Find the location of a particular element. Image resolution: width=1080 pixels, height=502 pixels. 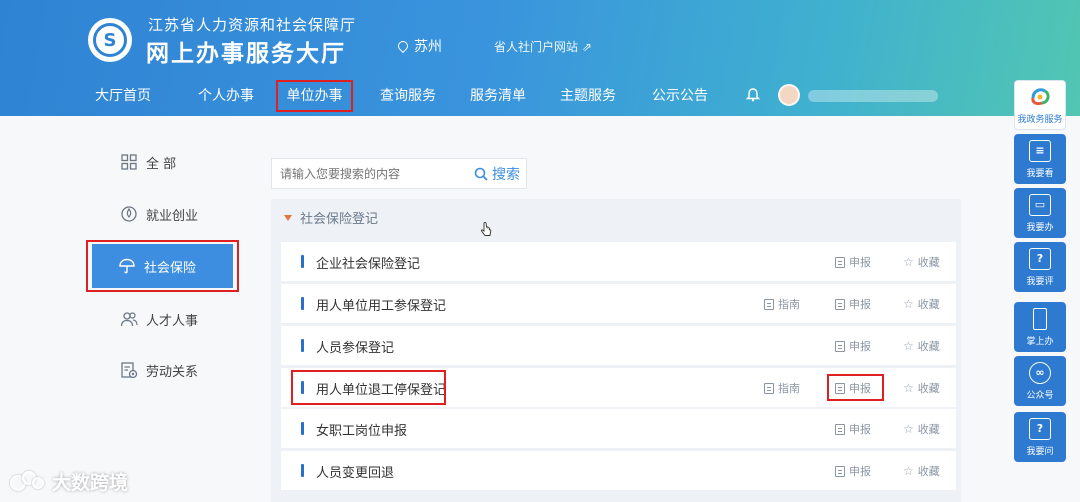

float-gov-service: 我政务服务 is located at coordinates (1040, 105).